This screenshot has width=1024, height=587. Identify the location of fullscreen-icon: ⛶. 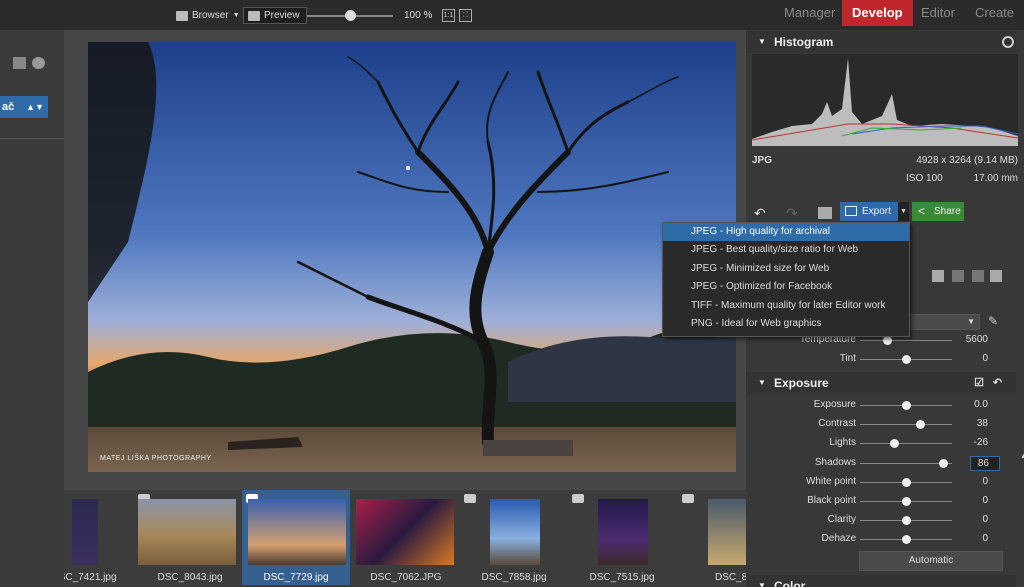
(465, 15).